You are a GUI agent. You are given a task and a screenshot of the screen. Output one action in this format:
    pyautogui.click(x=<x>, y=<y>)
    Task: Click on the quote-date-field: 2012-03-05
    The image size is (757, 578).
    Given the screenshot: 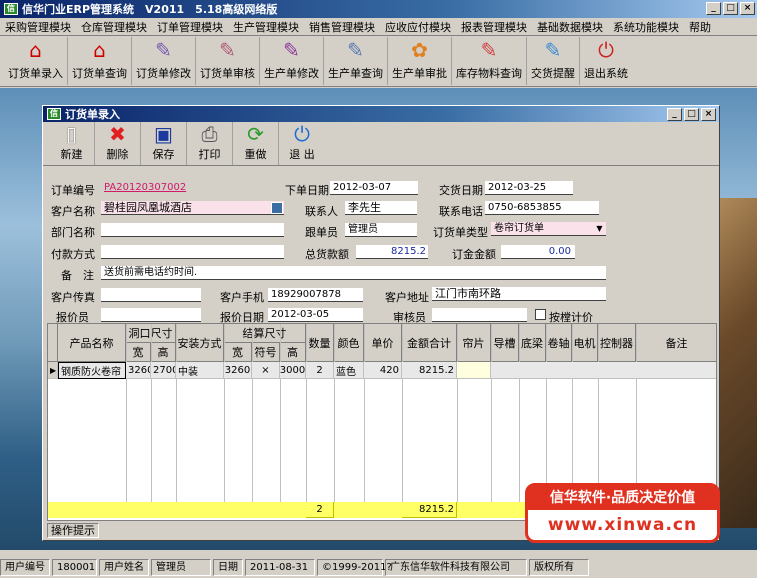 What is the action you would take?
    pyautogui.click(x=315, y=315)
    